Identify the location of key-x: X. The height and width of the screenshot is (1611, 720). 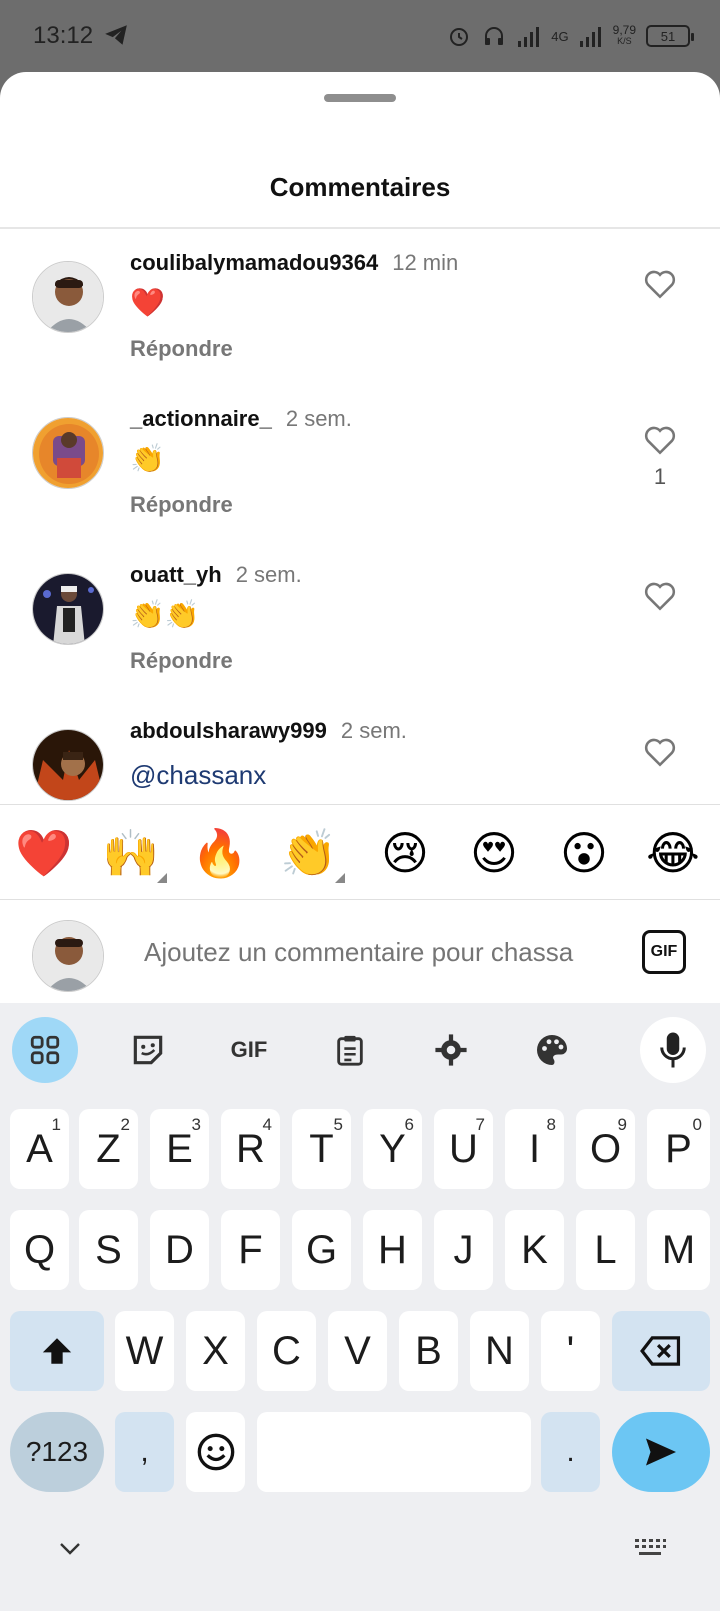
(215, 1351).